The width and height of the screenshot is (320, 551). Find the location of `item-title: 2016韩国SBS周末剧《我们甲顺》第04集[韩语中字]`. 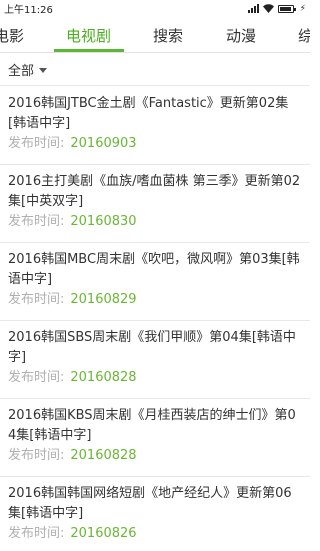

item-title: 2016韩国SBS周末剧《我们甲顺》第04集[韩语中字] is located at coordinates (152, 347).